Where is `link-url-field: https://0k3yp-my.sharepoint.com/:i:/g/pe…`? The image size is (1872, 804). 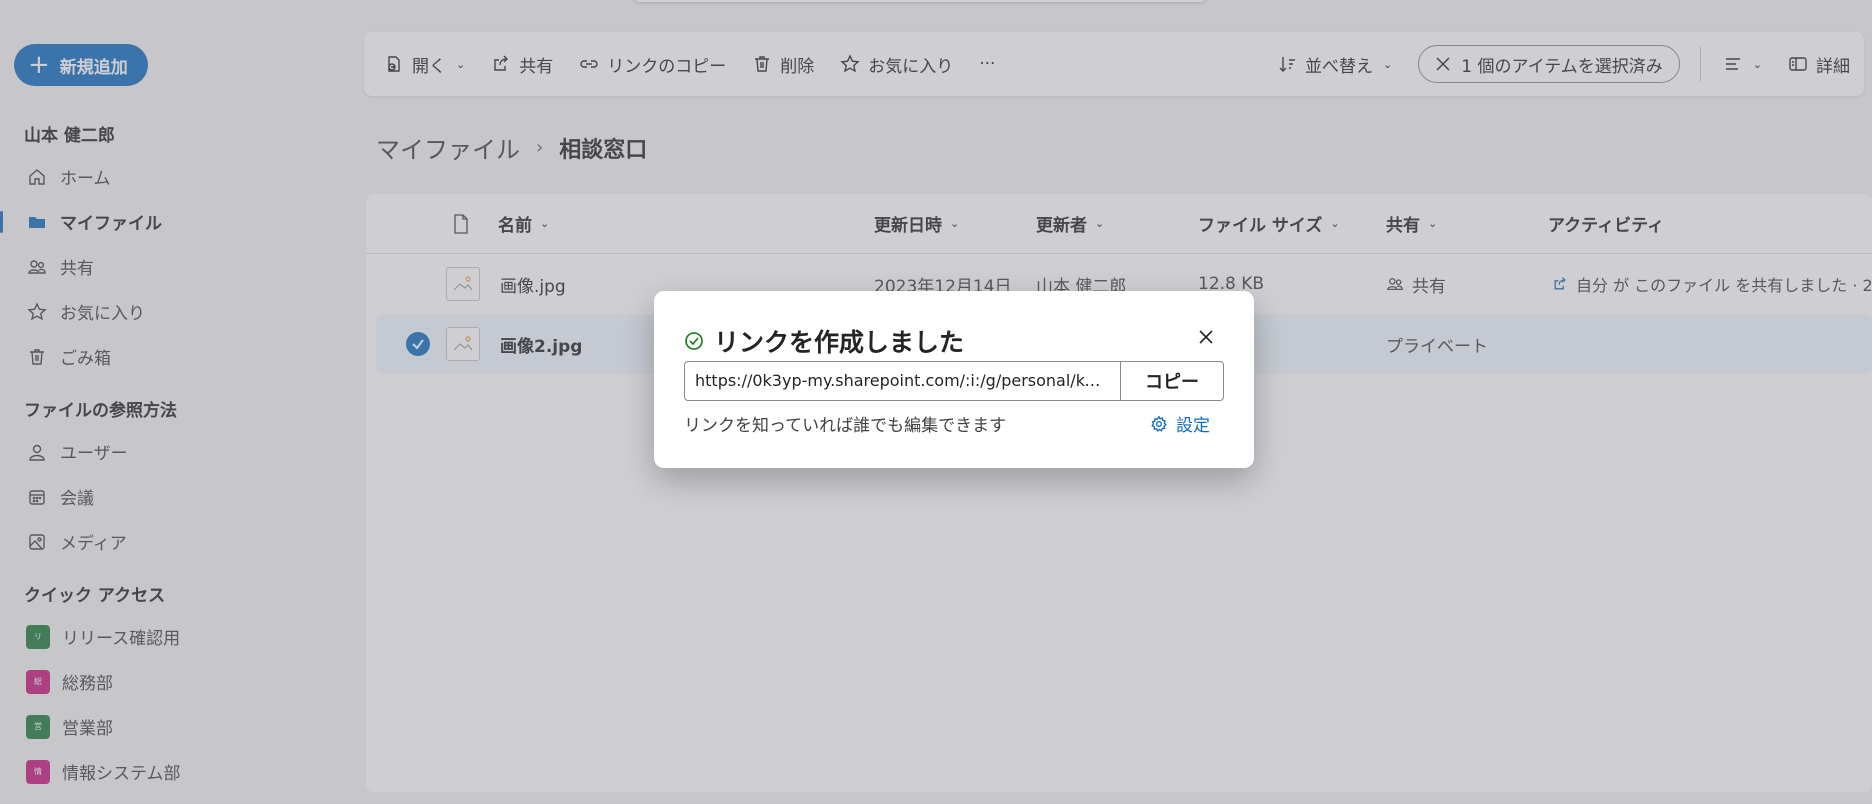
link-url-field: https://0k3yp-my.sharepoint.com/:i:/g/pe… is located at coordinates (902, 381).